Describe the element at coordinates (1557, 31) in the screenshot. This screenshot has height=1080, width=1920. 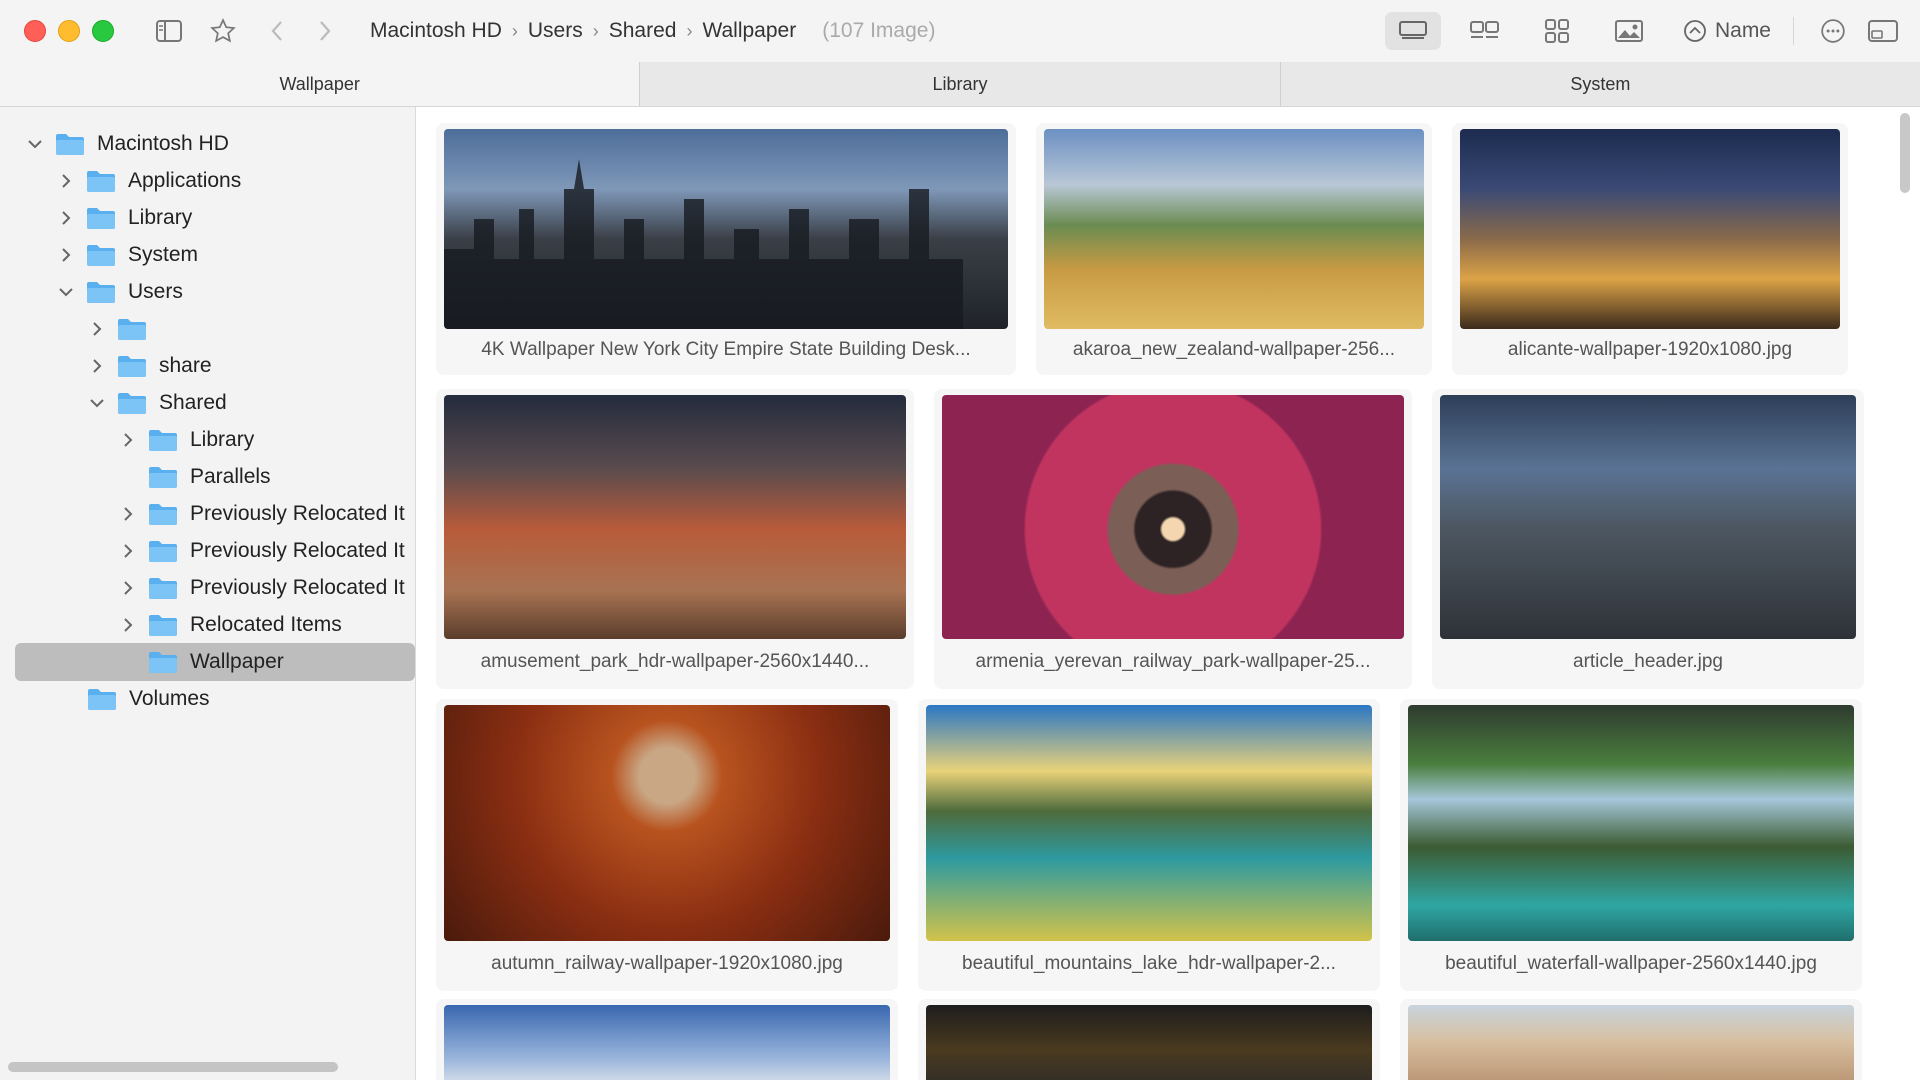
I see `grid-view-button` at that location.